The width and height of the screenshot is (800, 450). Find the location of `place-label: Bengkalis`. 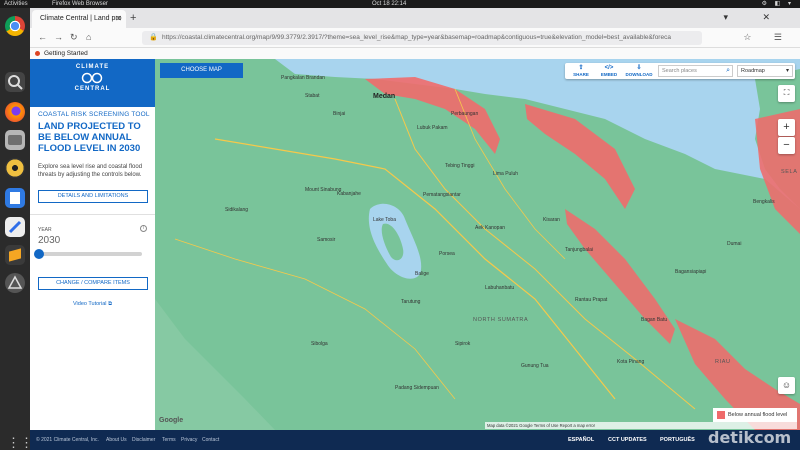

place-label: Bengkalis is located at coordinates (764, 202).